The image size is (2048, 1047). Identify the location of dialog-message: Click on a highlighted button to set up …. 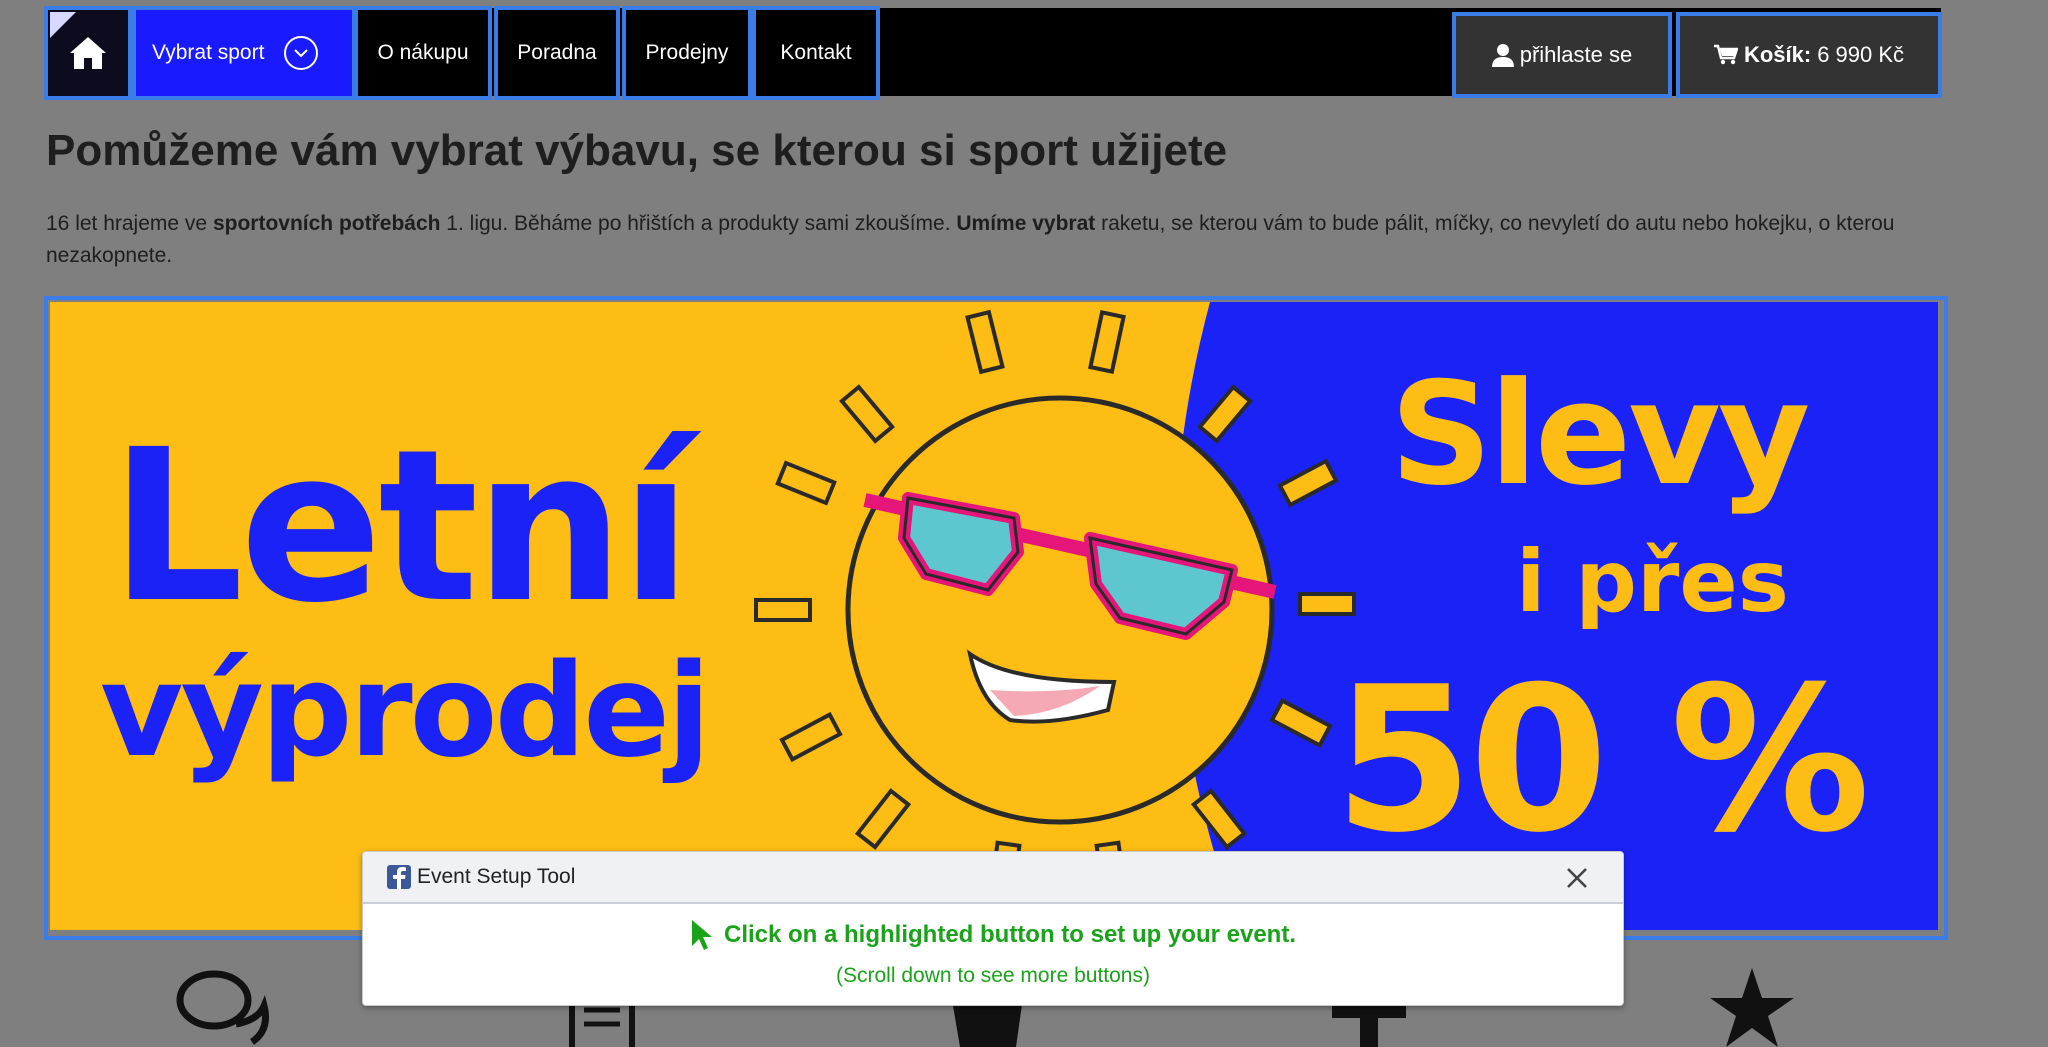
(1009, 934).